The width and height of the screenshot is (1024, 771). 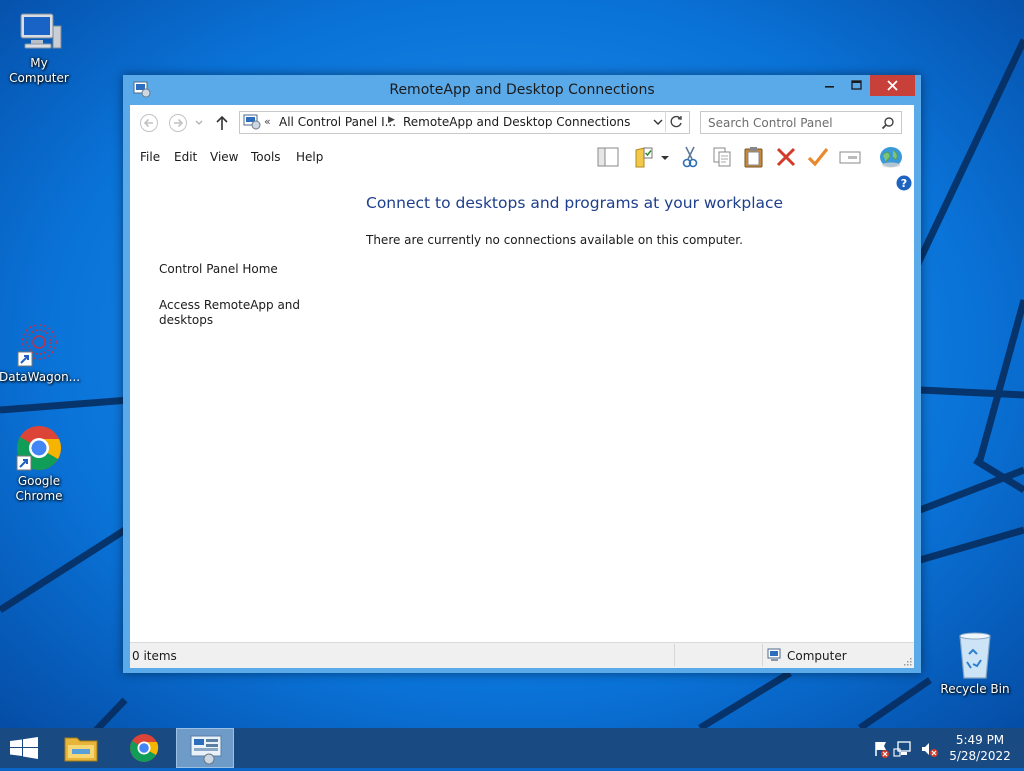 I want to click on rename-button, so click(x=850, y=157).